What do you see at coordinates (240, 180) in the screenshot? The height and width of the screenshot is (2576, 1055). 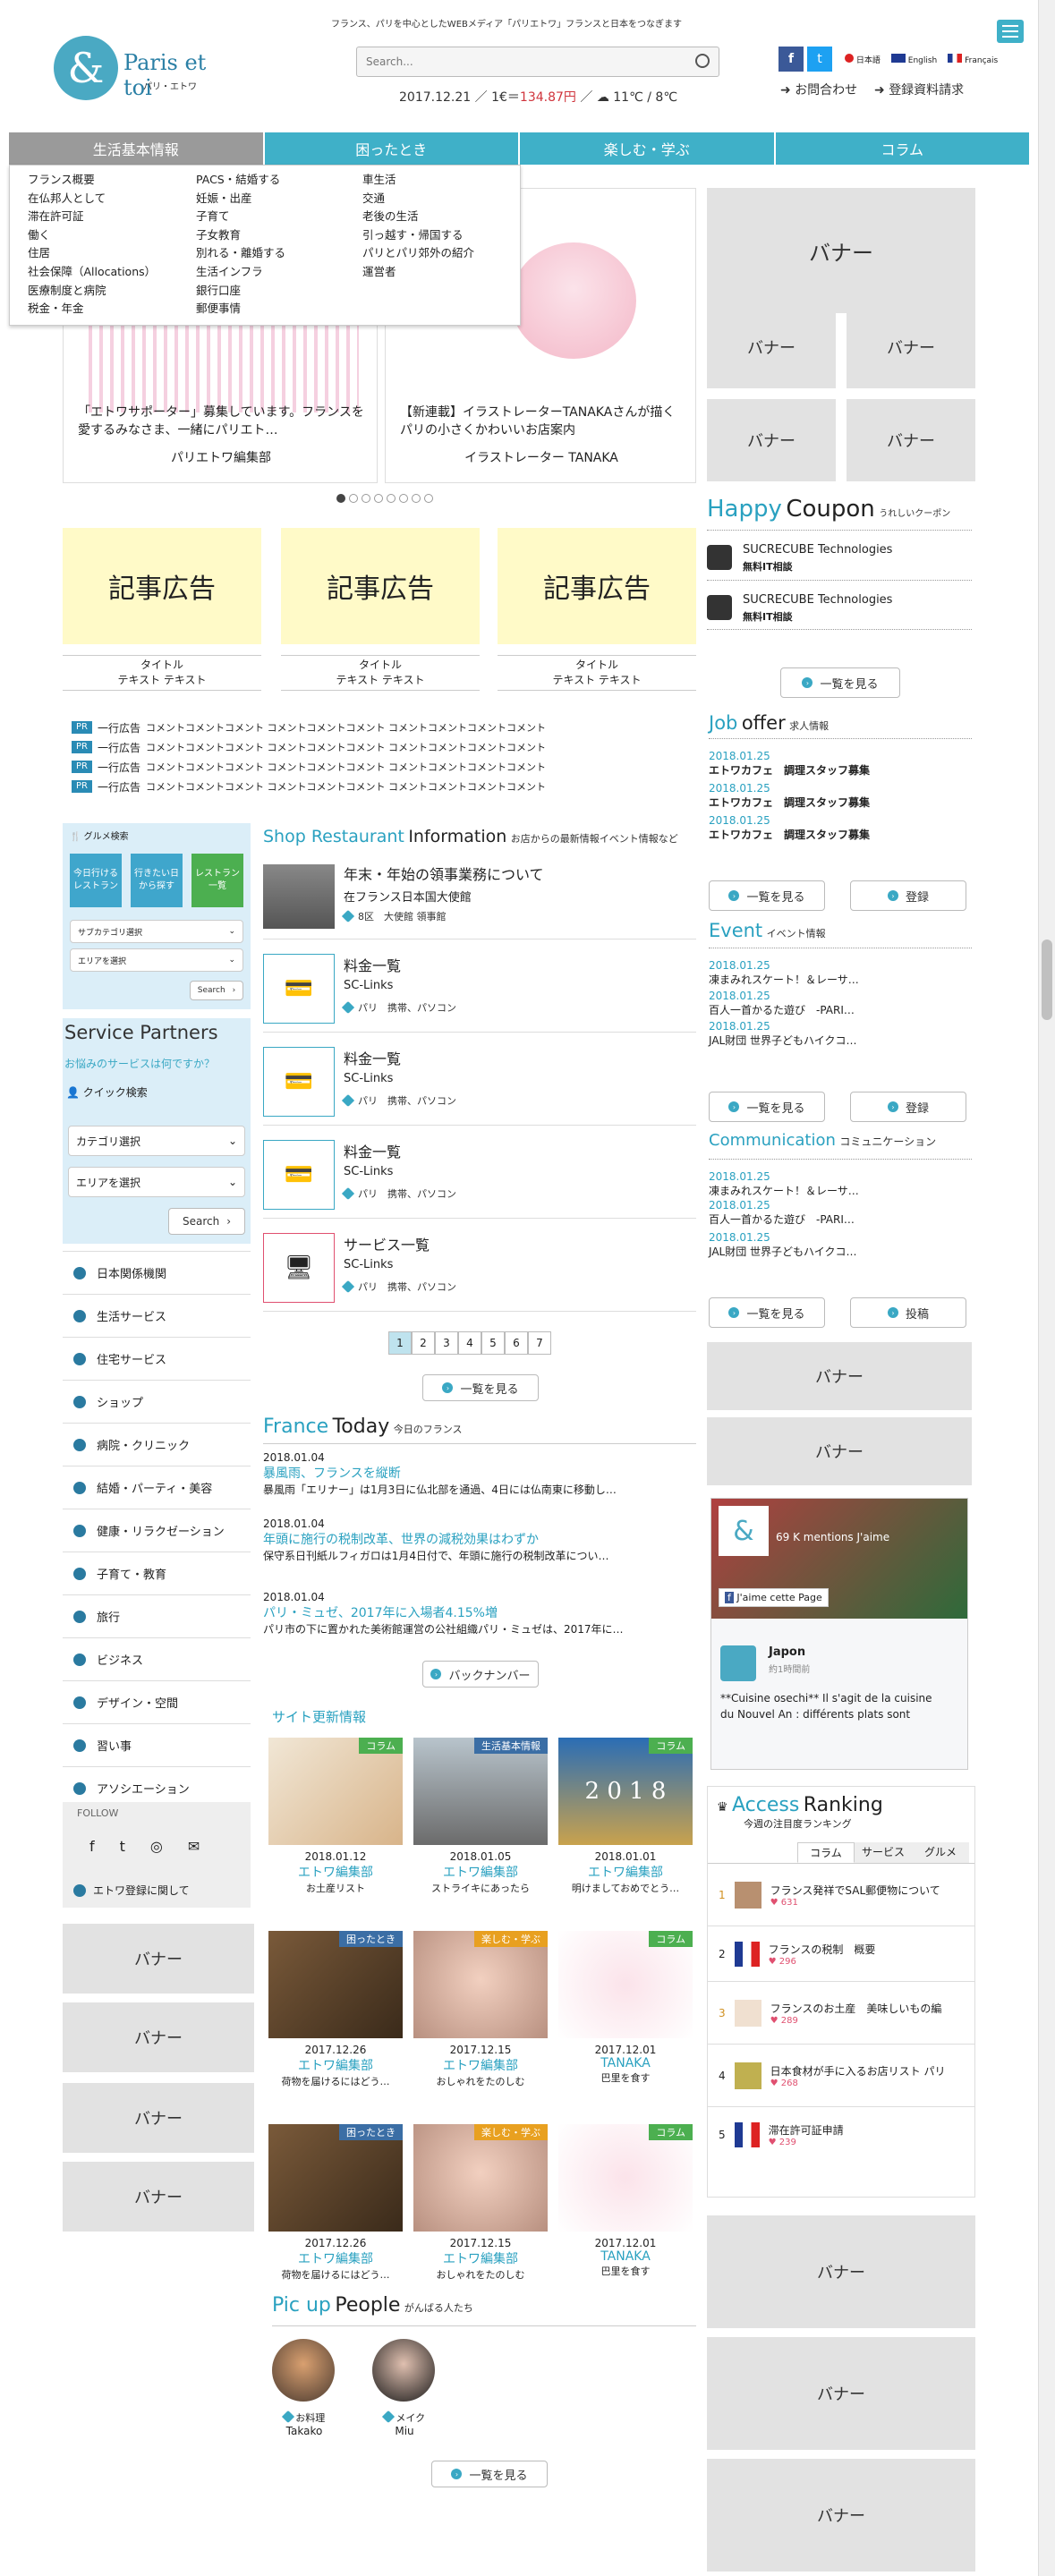 I see `menu-item: PACS・結婚する` at bounding box center [240, 180].